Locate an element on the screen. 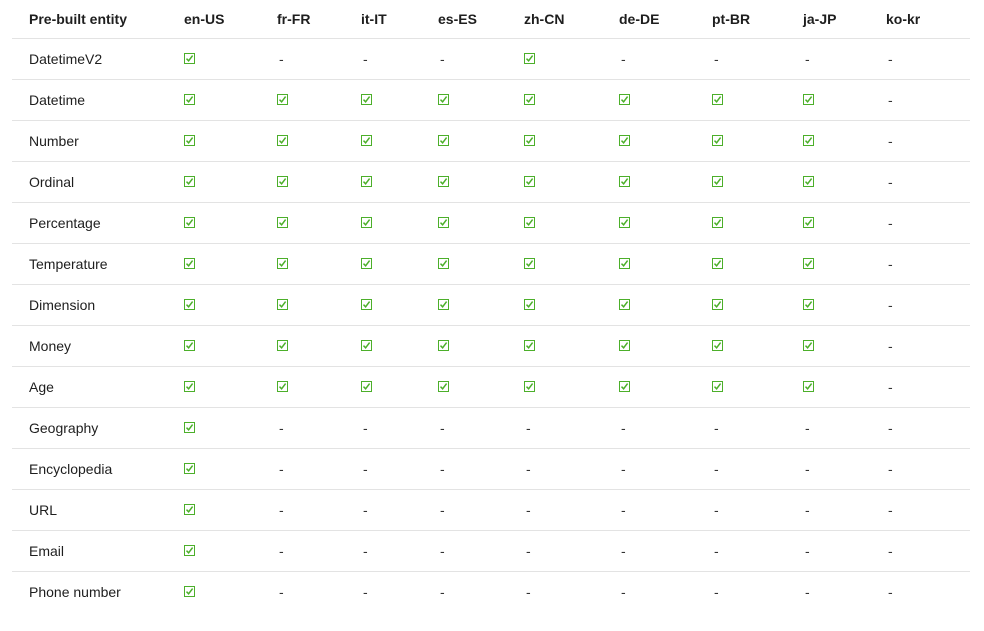 The width and height of the screenshot is (984, 631). column-header-ja-jp: ja-JP is located at coordinates (844, 19).